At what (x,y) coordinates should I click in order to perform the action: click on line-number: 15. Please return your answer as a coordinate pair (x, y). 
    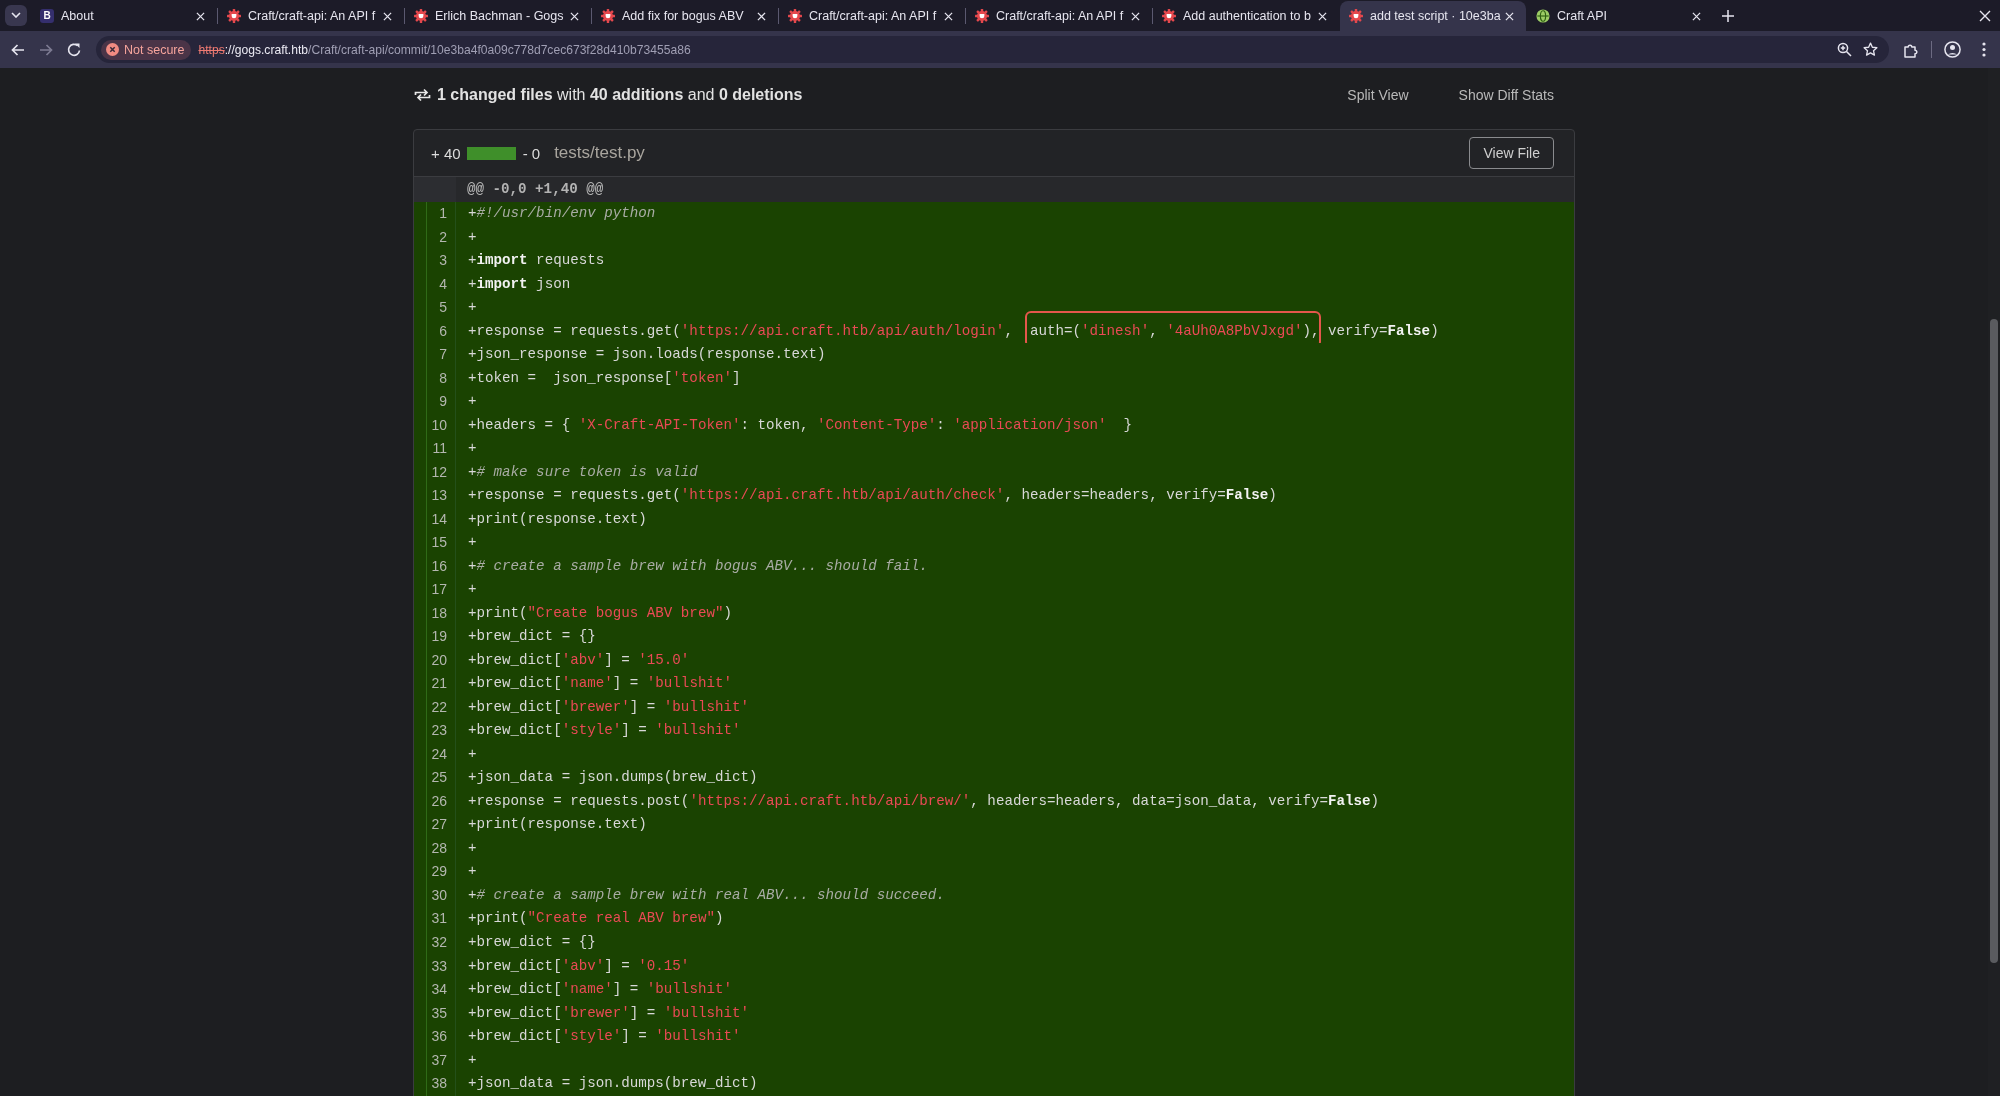
    Looking at the image, I should click on (435, 543).